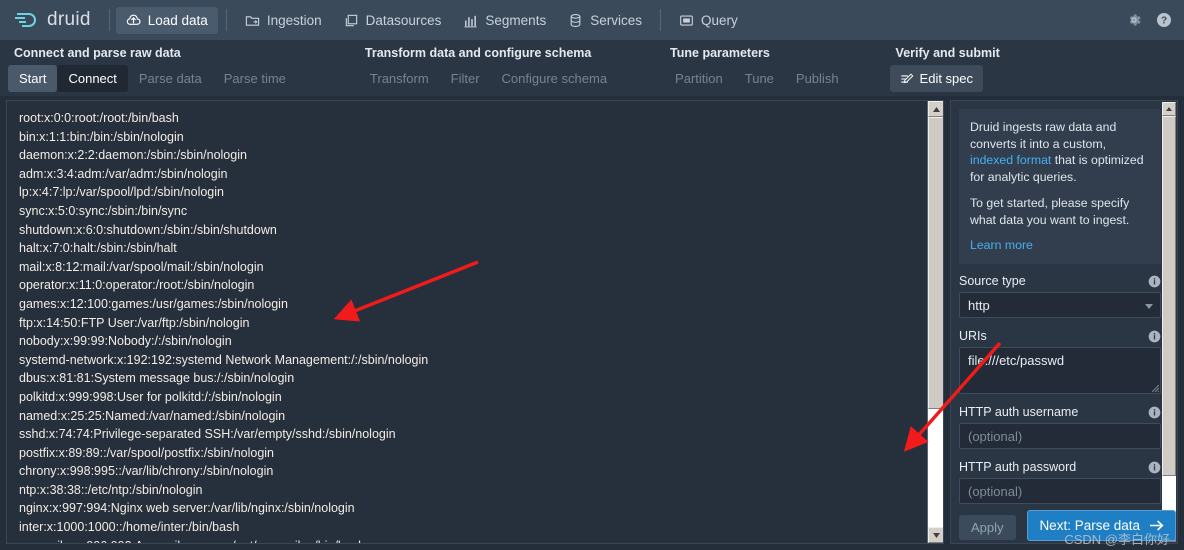  What do you see at coordinates (1016, 360) in the screenshot?
I see `uris-value: file:///etc/passwd` at bounding box center [1016, 360].